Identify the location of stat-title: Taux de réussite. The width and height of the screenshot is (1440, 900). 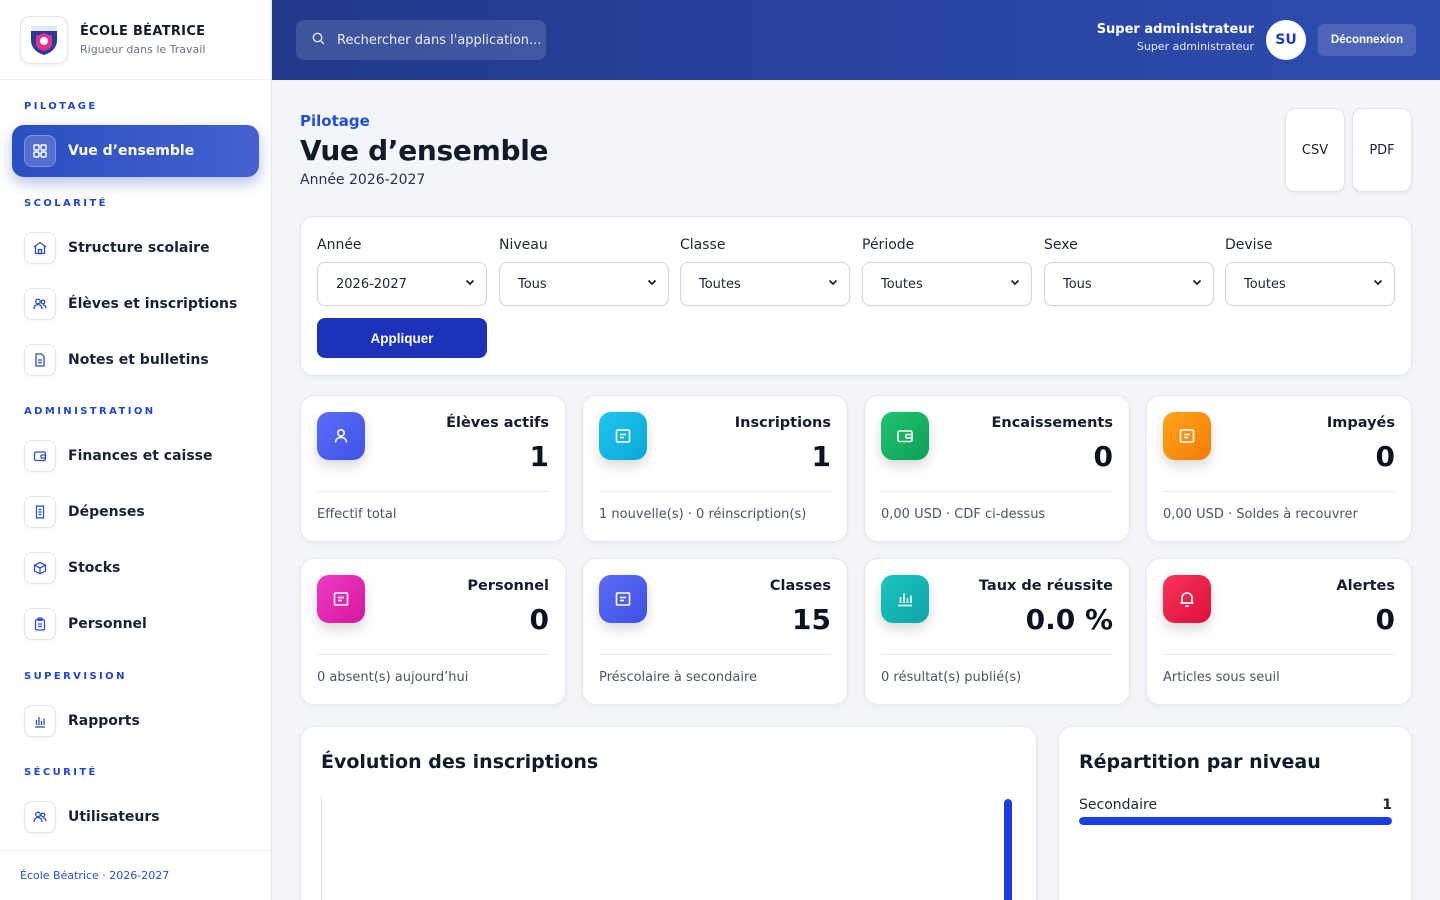
(1045, 586).